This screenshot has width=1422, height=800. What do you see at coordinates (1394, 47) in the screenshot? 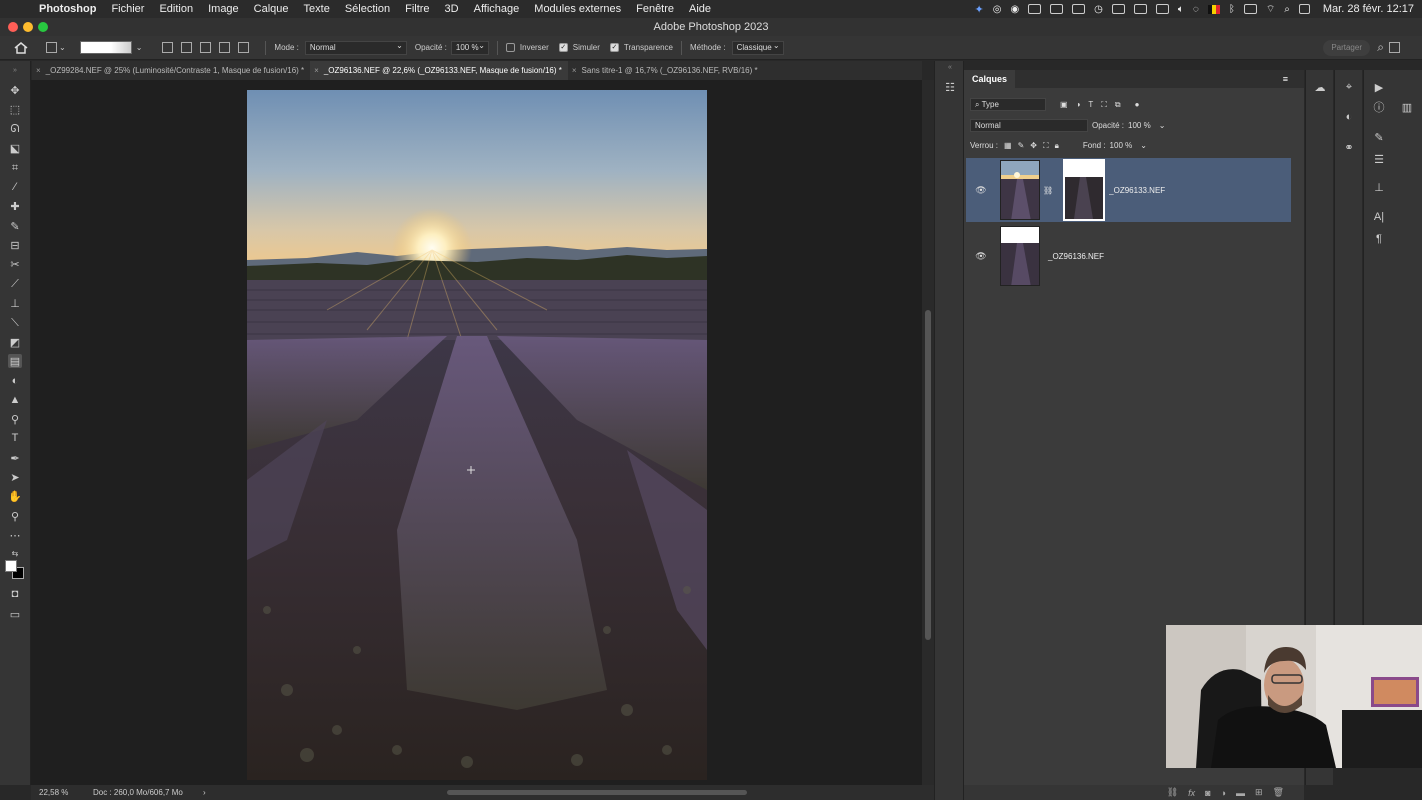
I see `workspace-icon` at bounding box center [1394, 47].